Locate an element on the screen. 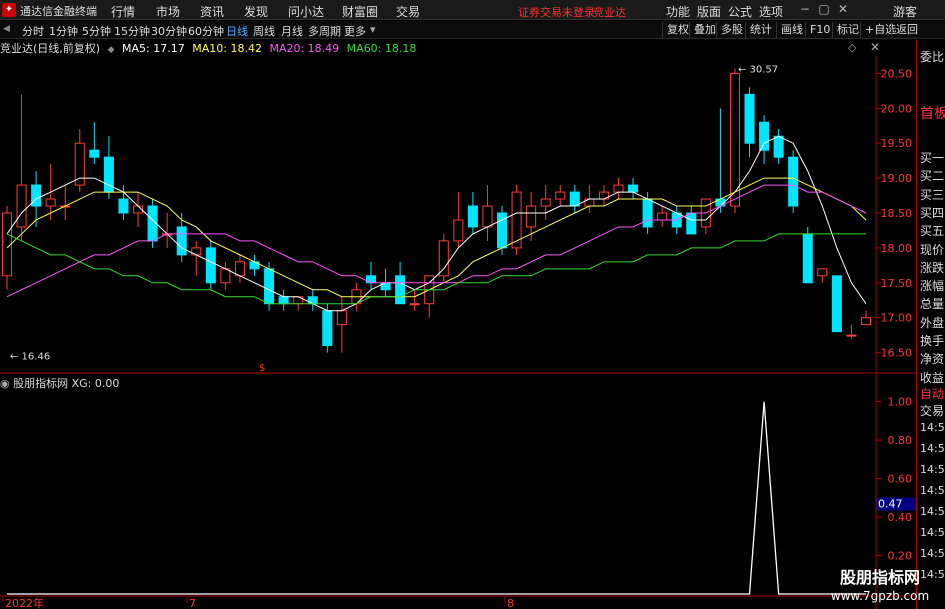 The height and width of the screenshot is (609, 945). date-label: 8 is located at coordinates (510, 603).